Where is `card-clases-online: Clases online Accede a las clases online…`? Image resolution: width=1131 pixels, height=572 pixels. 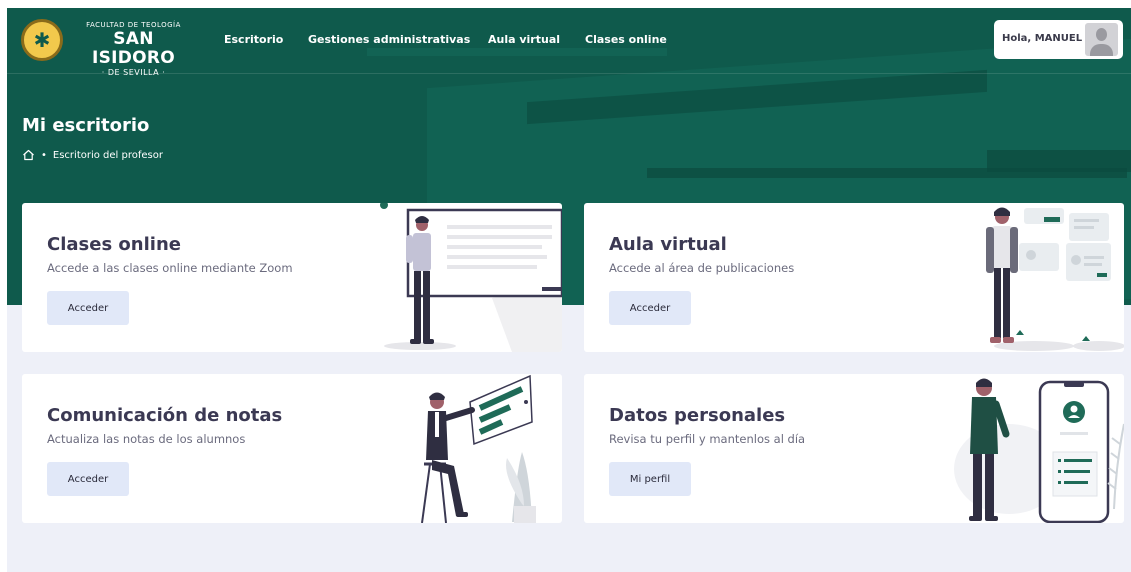 card-clases-online: Clases online Accede a las clases online… is located at coordinates (292, 277).